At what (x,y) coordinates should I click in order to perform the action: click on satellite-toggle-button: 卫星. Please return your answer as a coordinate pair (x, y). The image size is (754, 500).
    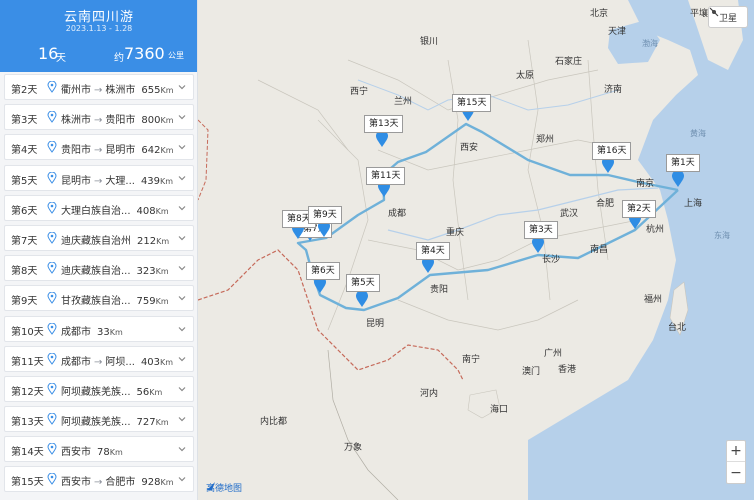
    Looking at the image, I should click on (728, 17).